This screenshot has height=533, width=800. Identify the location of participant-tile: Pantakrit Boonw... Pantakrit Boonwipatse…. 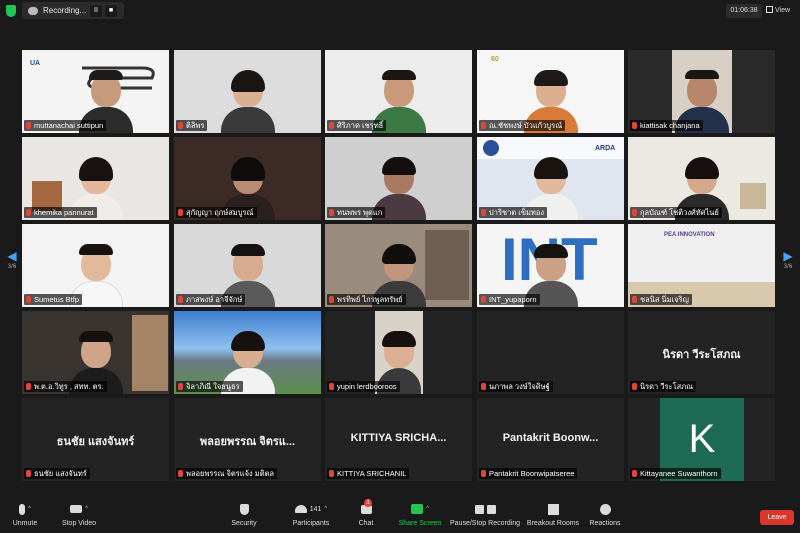
(550, 439).